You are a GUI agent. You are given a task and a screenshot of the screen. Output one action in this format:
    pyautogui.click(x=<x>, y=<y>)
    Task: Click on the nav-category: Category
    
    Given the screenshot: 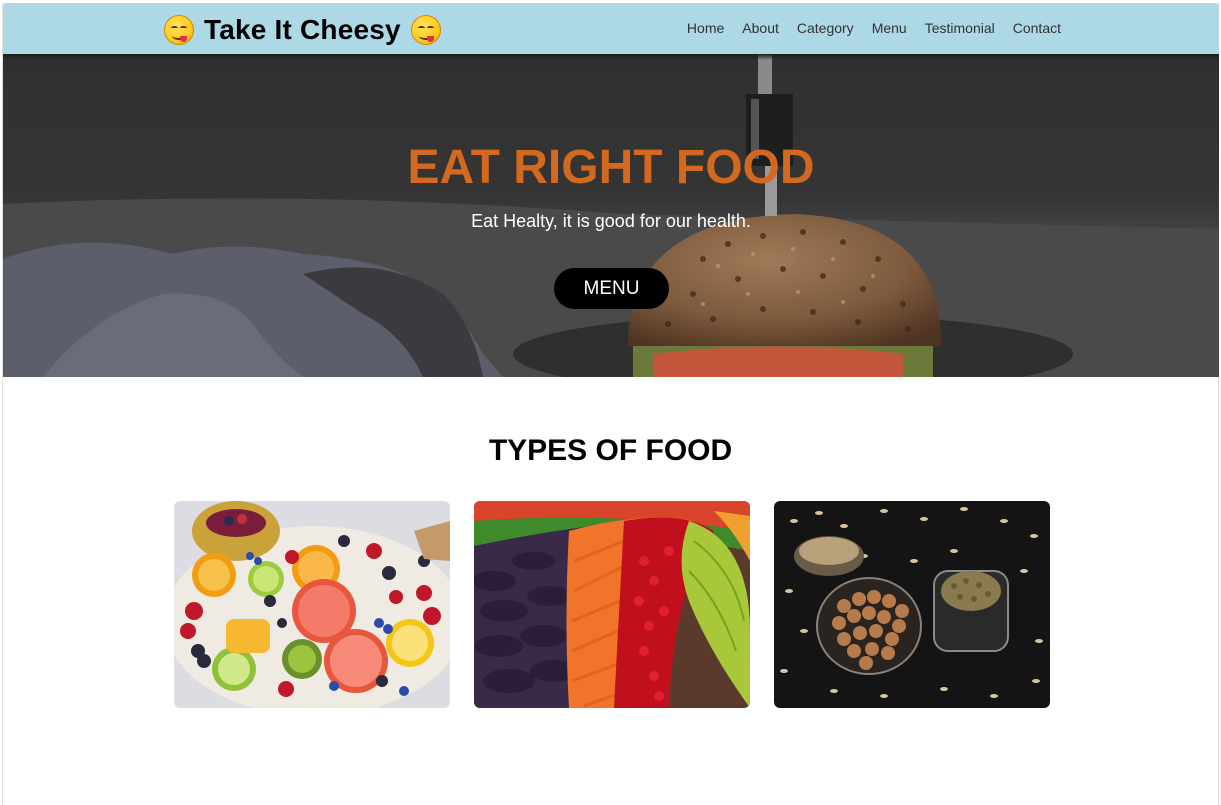 What is the action you would take?
    pyautogui.click(x=825, y=28)
    